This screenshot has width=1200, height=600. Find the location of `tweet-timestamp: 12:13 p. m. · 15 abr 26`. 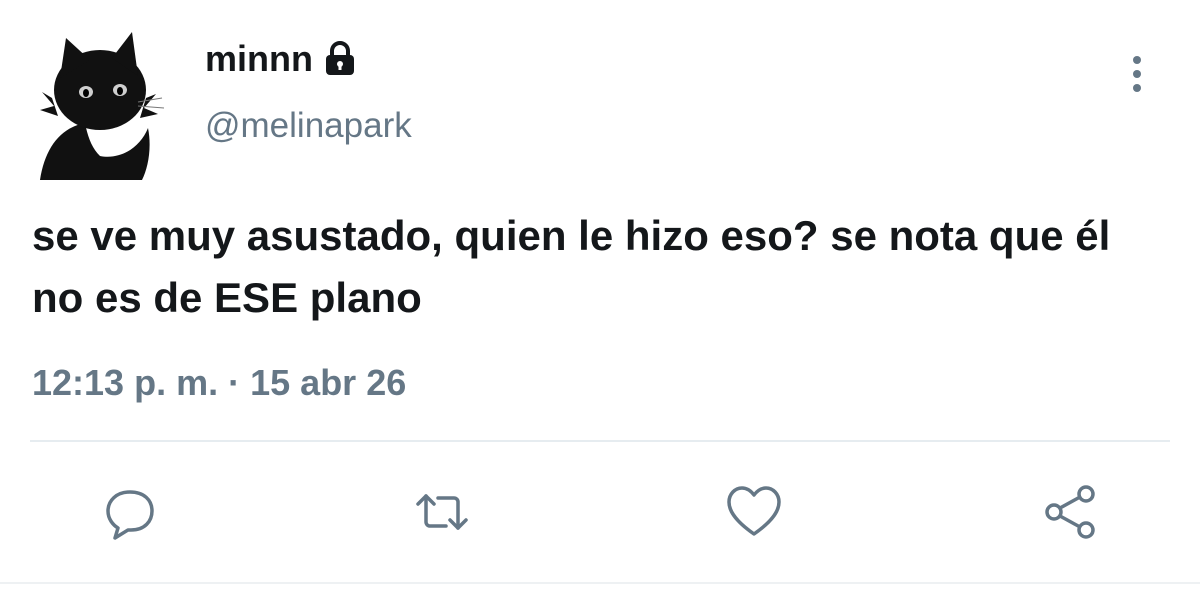

tweet-timestamp: 12:13 p. m. · 15 abr 26 is located at coordinates (219, 383).